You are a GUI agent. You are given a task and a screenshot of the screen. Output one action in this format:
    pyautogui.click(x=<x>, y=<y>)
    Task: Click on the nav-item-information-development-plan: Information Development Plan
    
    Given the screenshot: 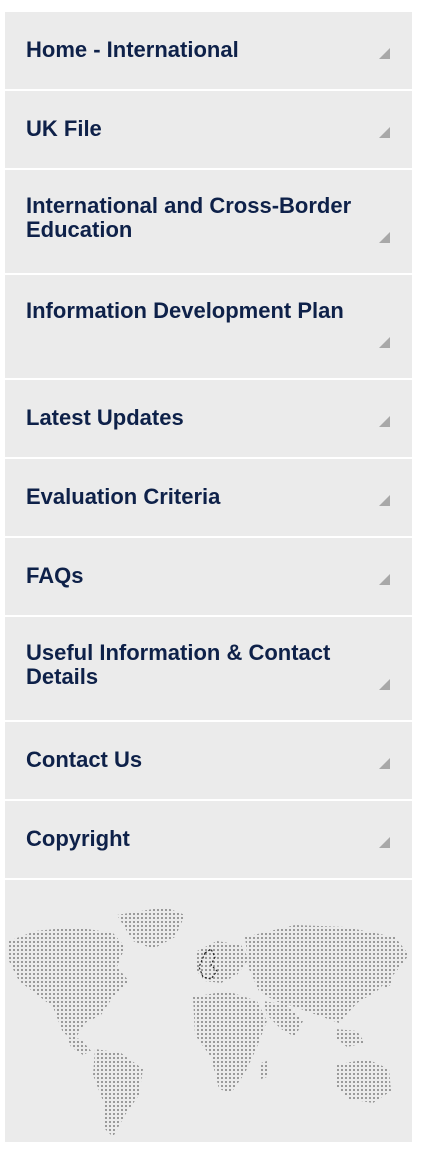 What is the action you would take?
    pyautogui.click(x=208, y=327)
    